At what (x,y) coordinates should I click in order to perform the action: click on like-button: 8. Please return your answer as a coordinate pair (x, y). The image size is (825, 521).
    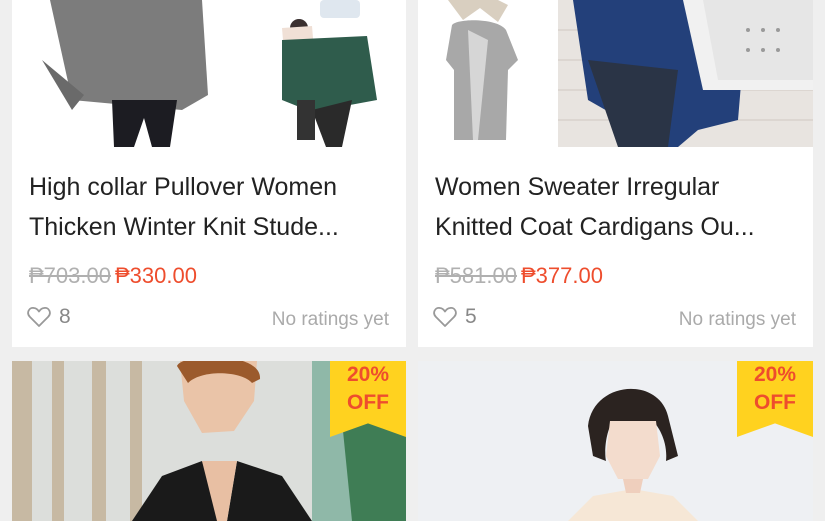
    Looking at the image, I should click on (49, 317).